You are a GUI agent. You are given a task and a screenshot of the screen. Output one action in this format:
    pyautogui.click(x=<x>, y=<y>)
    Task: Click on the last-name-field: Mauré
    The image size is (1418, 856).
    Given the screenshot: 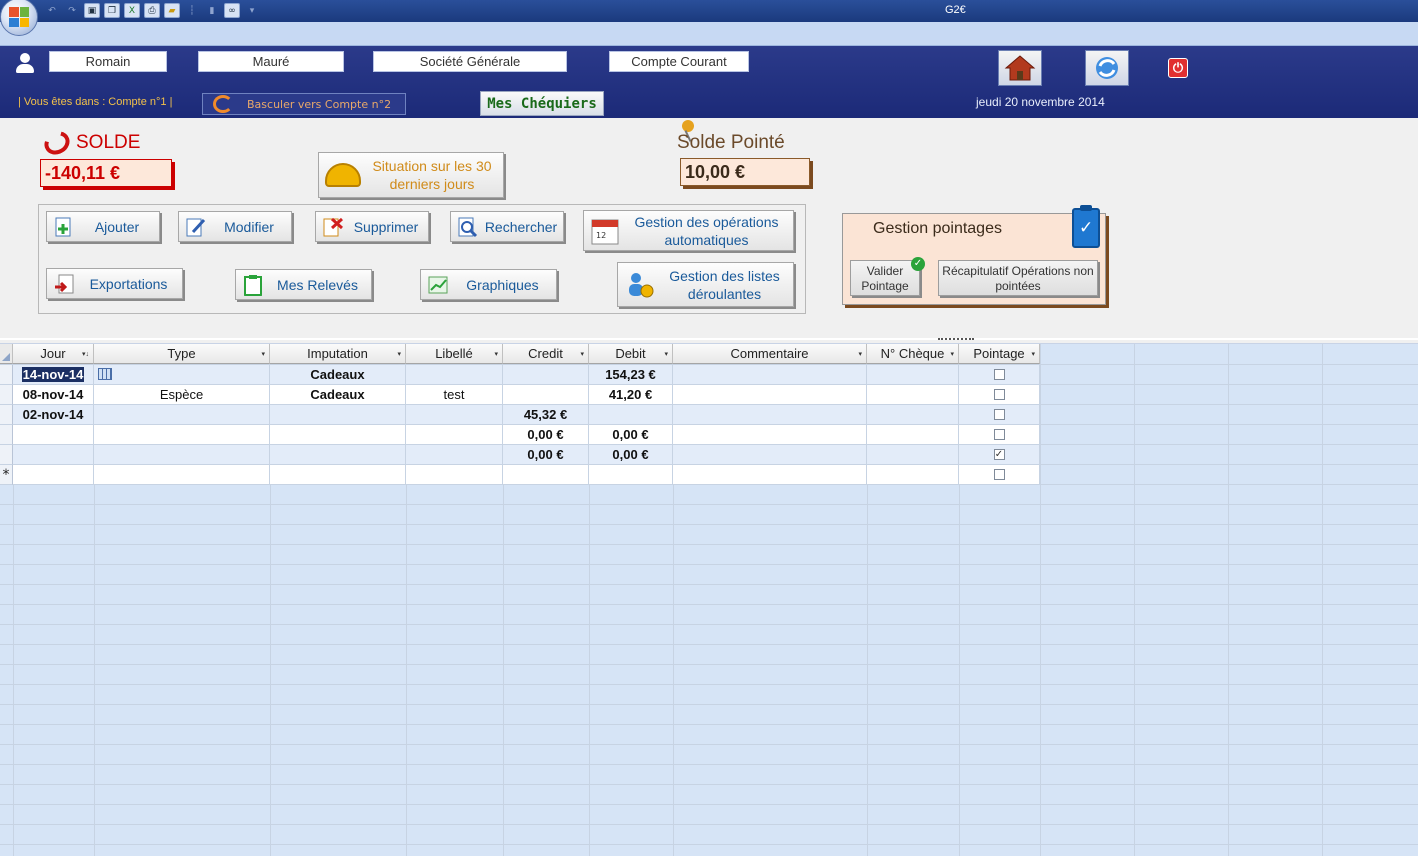 What is the action you would take?
    pyautogui.click(x=271, y=61)
    